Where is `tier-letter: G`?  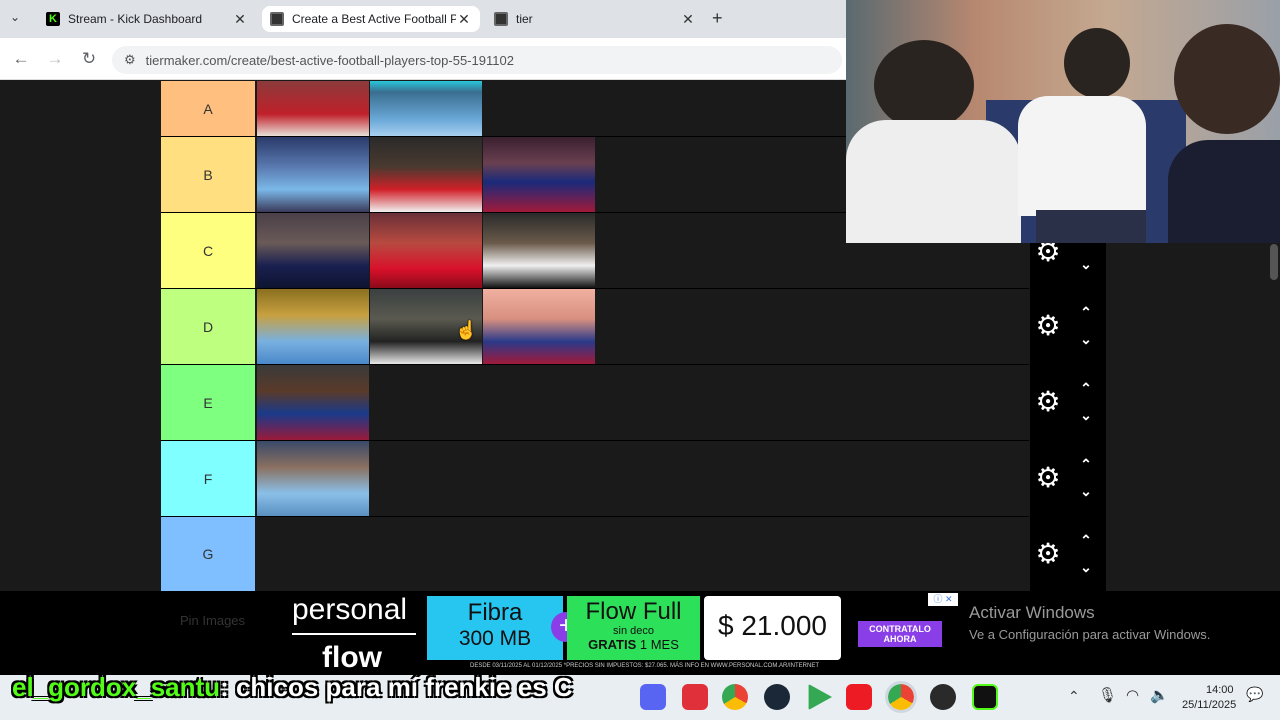 tier-letter: G is located at coordinates (208, 554).